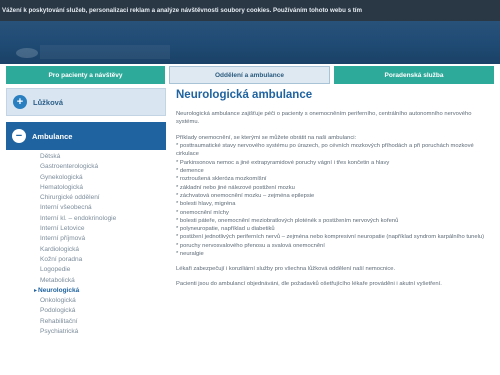  What do you see at coordinates (20, 102) in the screenshot?
I see `plus-icon: +` at bounding box center [20, 102].